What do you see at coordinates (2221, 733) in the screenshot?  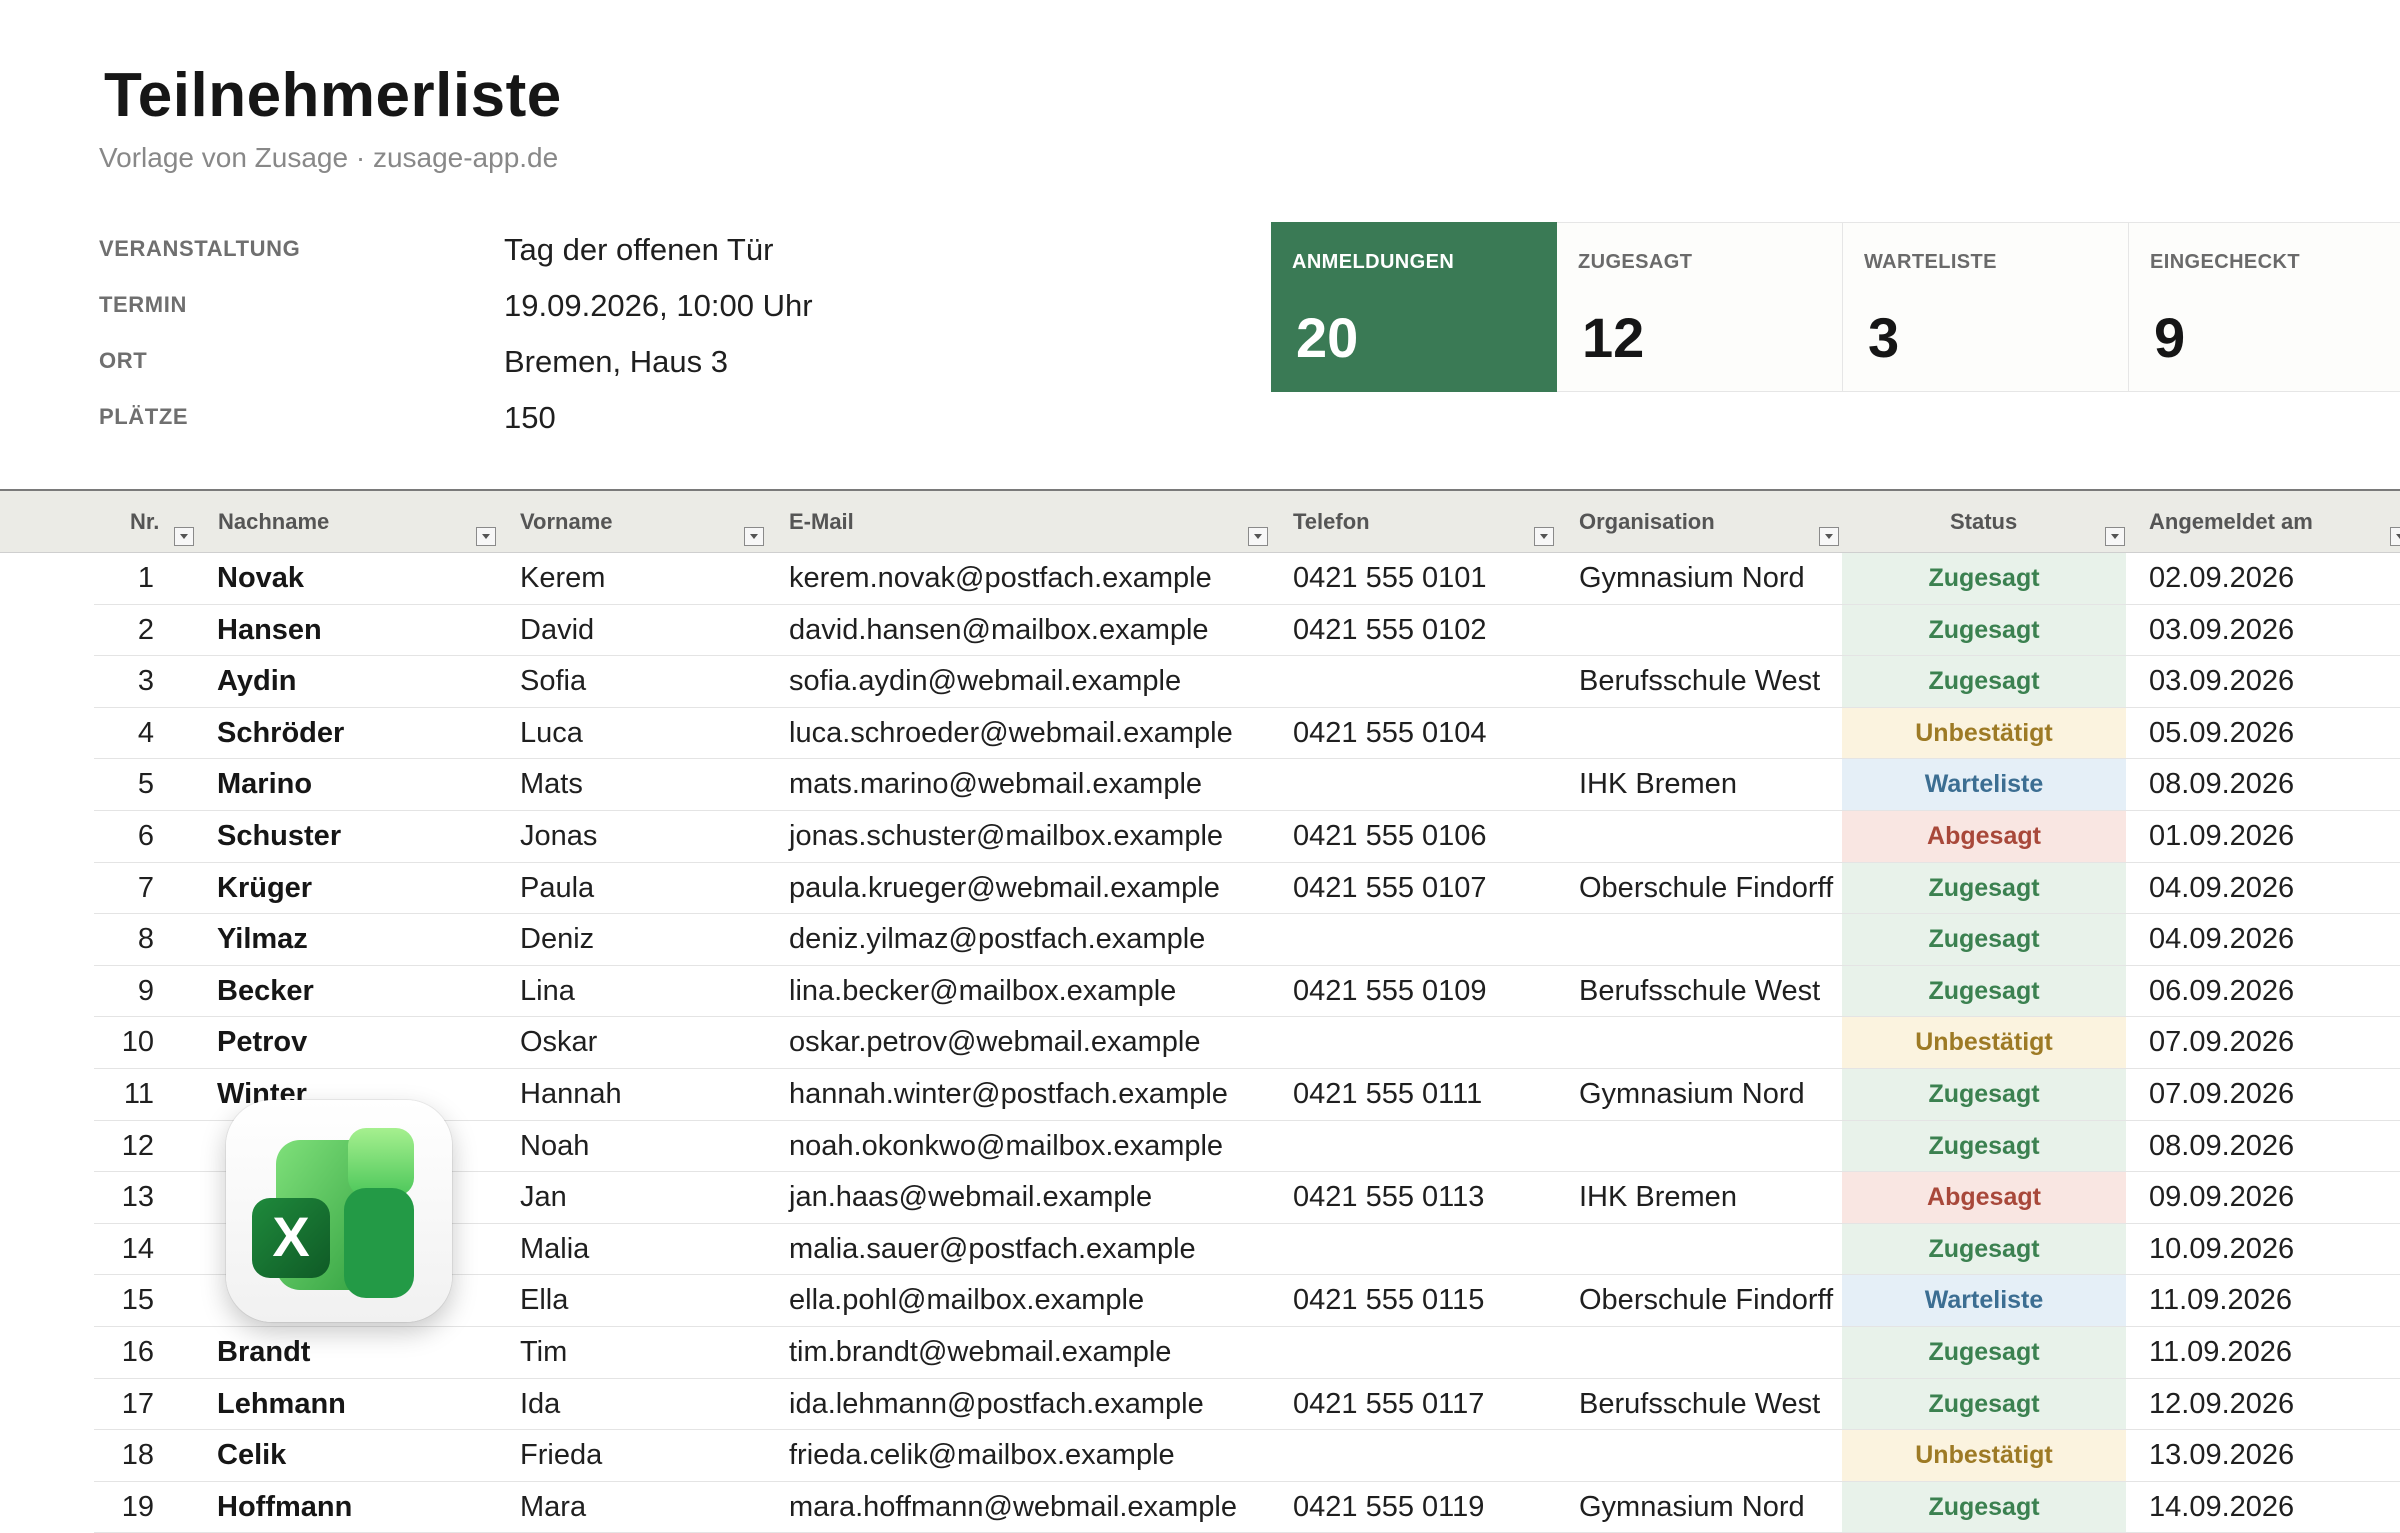 I see `cell-angemeldet: 05.09.2026` at bounding box center [2221, 733].